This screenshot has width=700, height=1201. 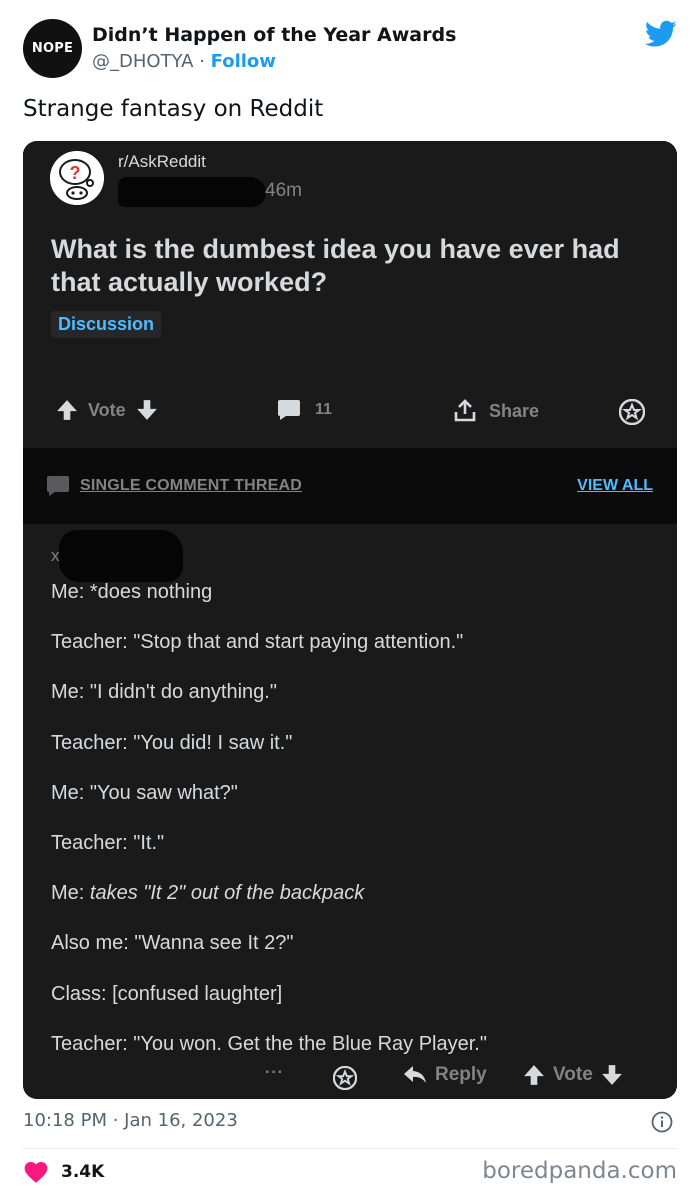 What do you see at coordinates (514, 410) in the screenshot?
I see `share-label: Share` at bounding box center [514, 410].